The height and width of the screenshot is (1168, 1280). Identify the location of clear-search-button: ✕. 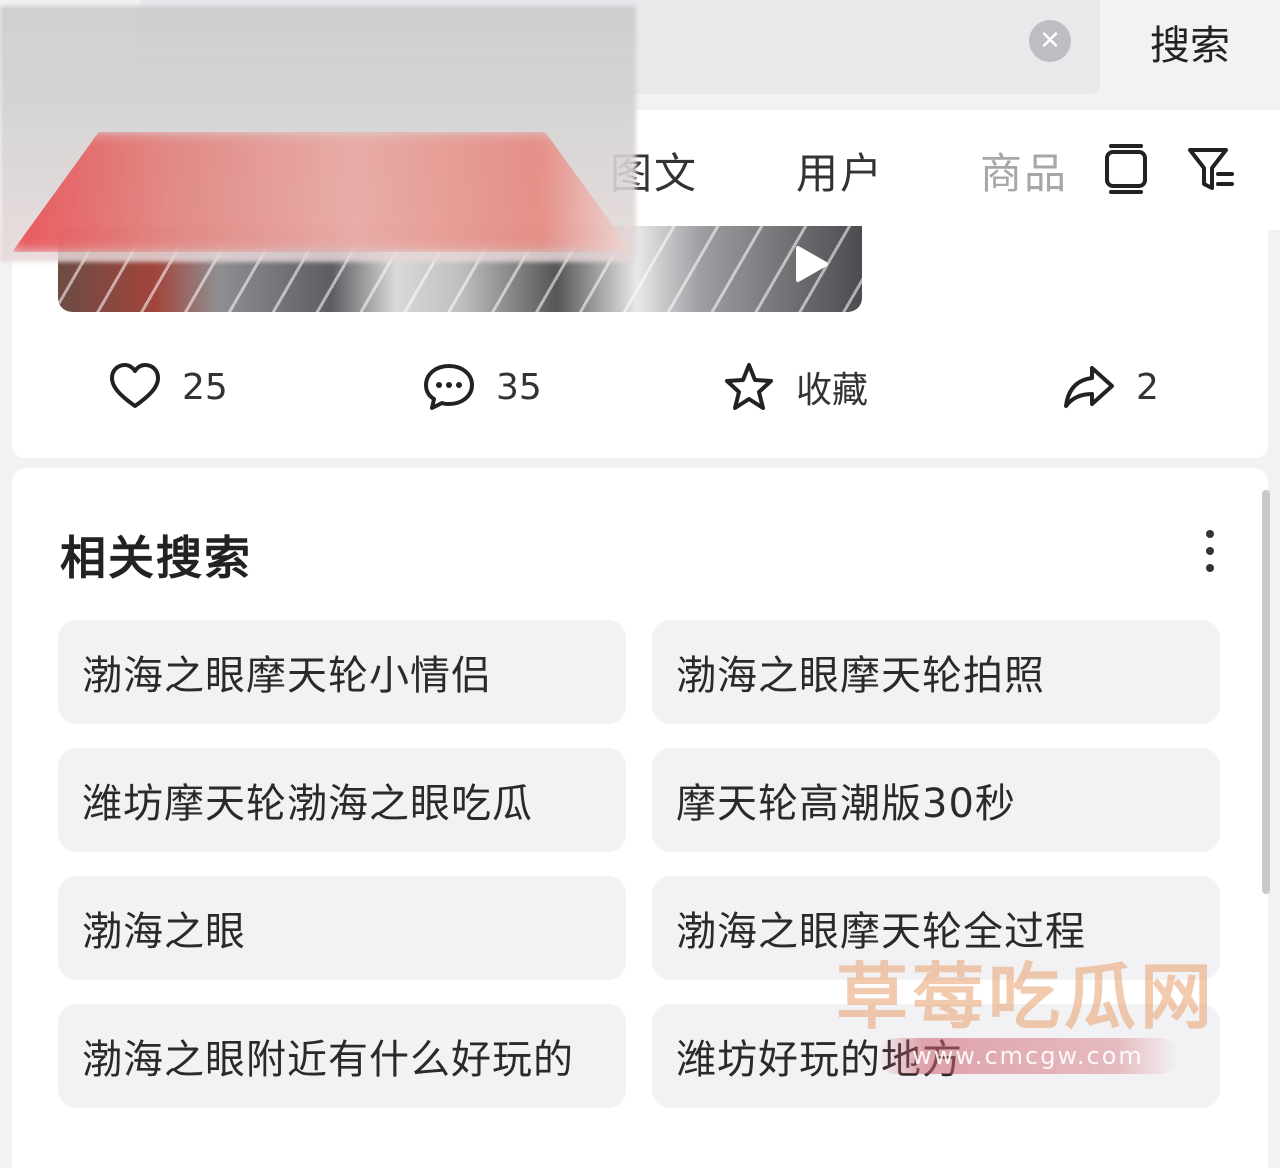
(1050, 41).